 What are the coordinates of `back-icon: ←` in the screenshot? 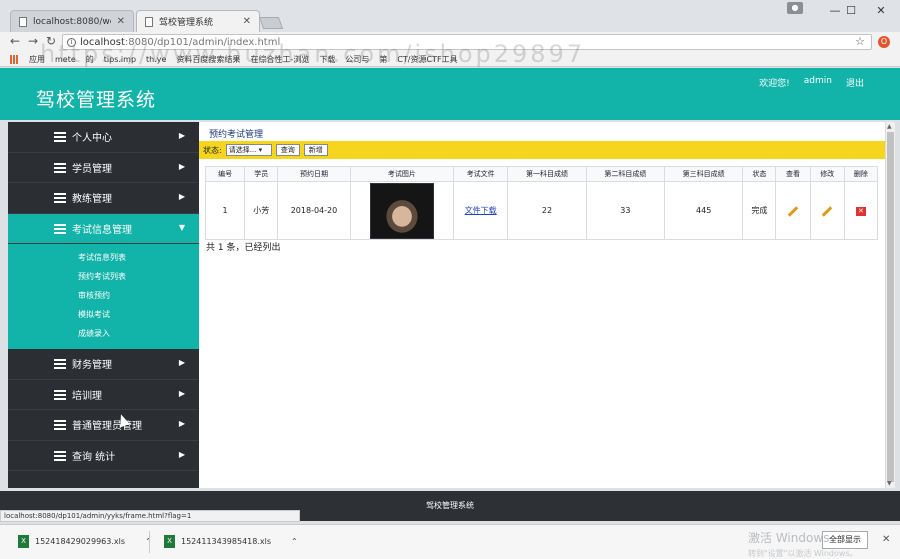 It's located at (15, 41).